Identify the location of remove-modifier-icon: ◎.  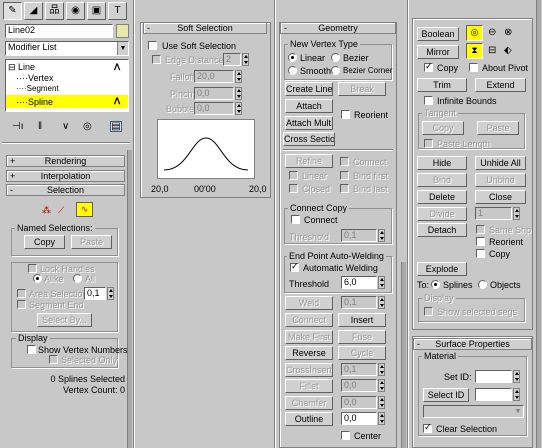
(87, 127).